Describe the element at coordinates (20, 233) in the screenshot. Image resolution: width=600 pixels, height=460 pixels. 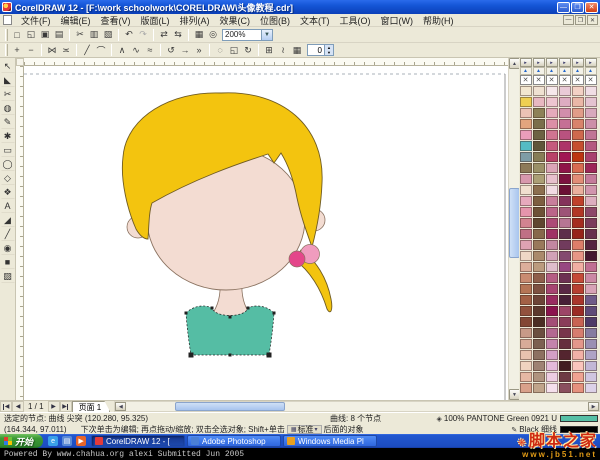
I see `vertical-ruler` at that location.